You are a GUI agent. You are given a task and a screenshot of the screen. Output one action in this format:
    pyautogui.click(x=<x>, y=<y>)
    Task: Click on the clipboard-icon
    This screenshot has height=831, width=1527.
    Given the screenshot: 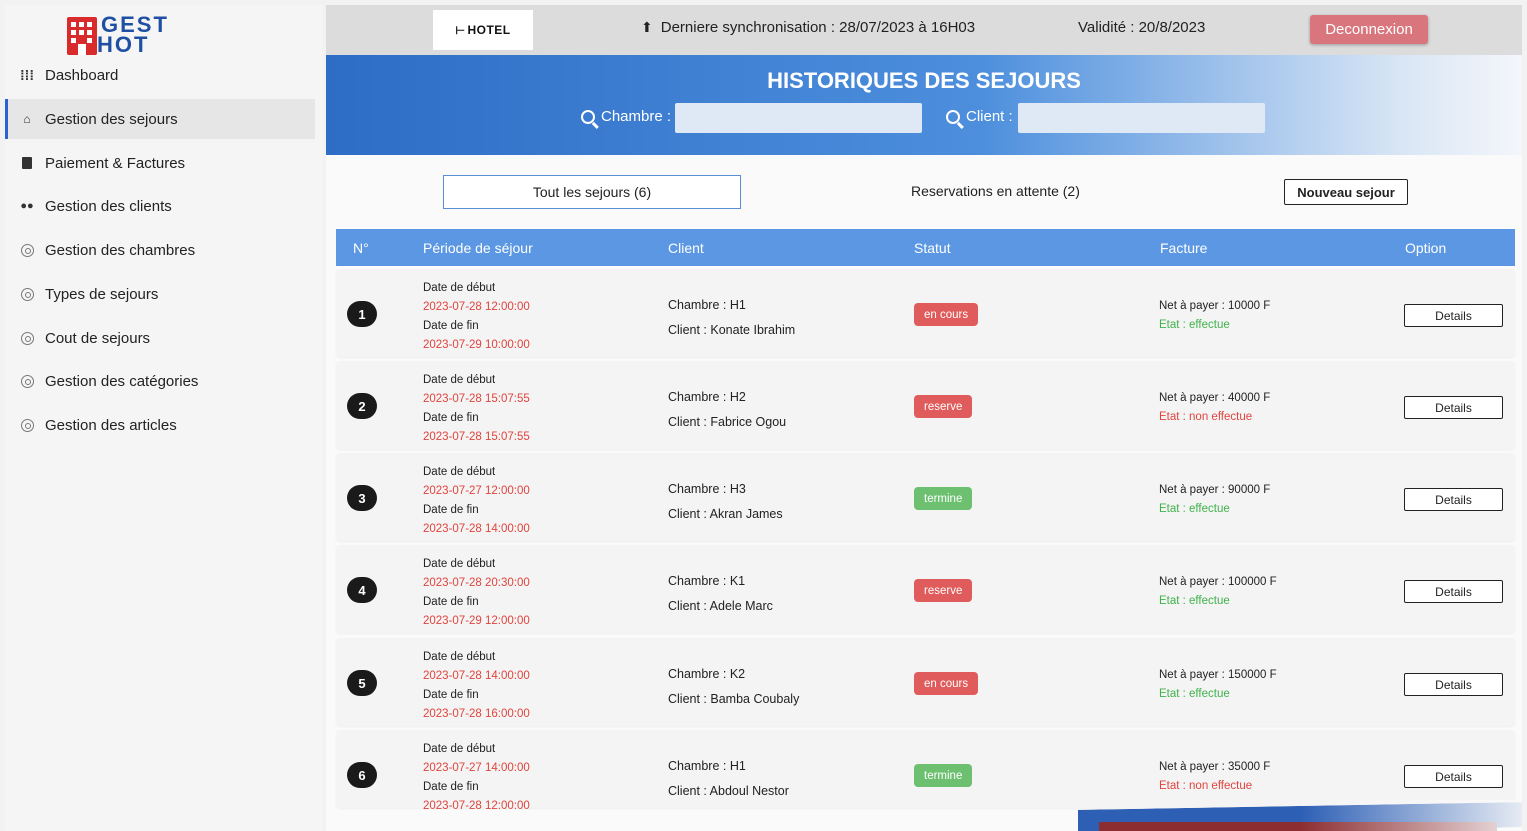 What is the action you would take?
    pyautogui.click(x=27, y=163)
    